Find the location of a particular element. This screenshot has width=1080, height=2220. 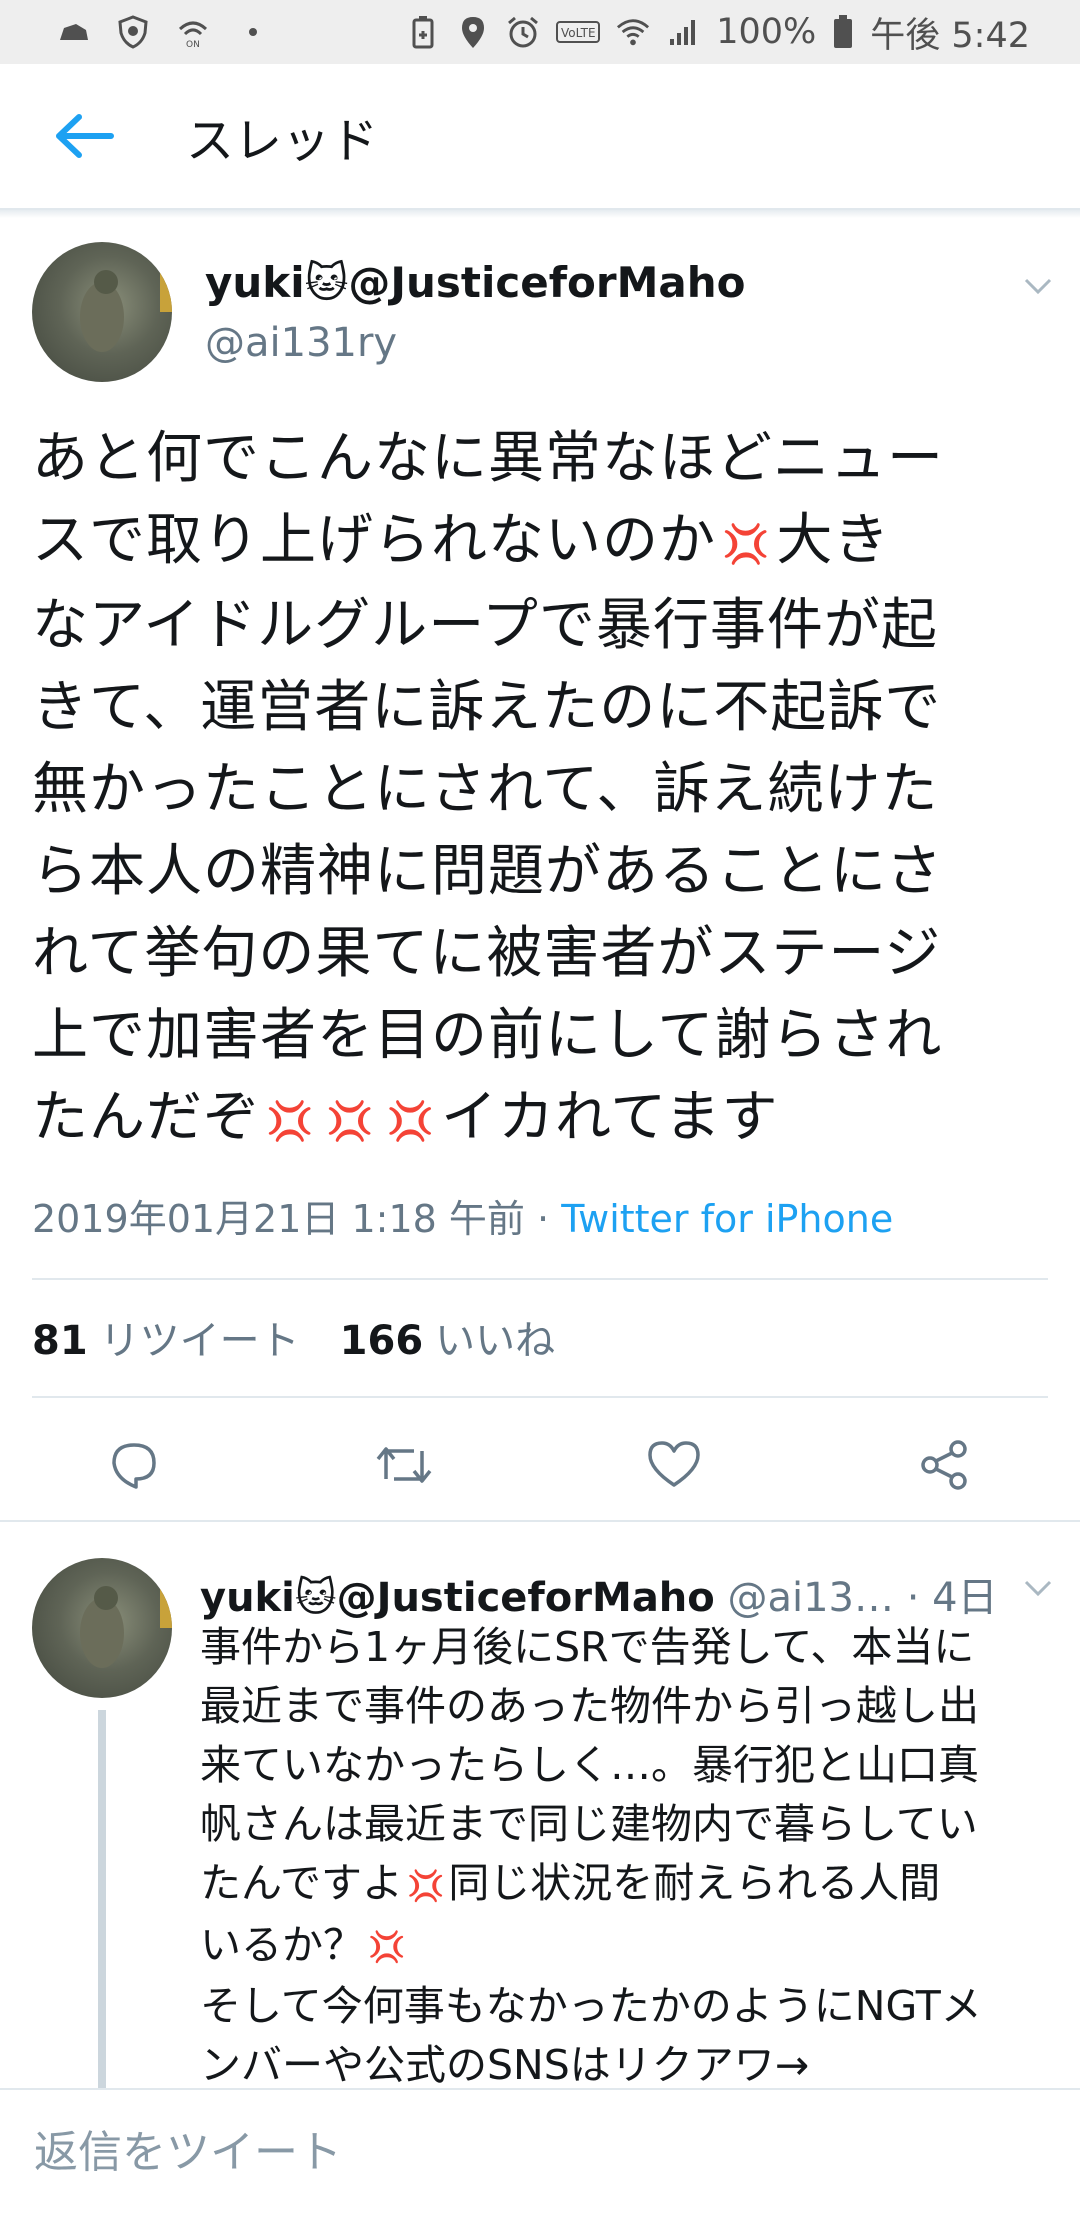

like-stat: 166 いいね is located at coordinates (448, 1337).